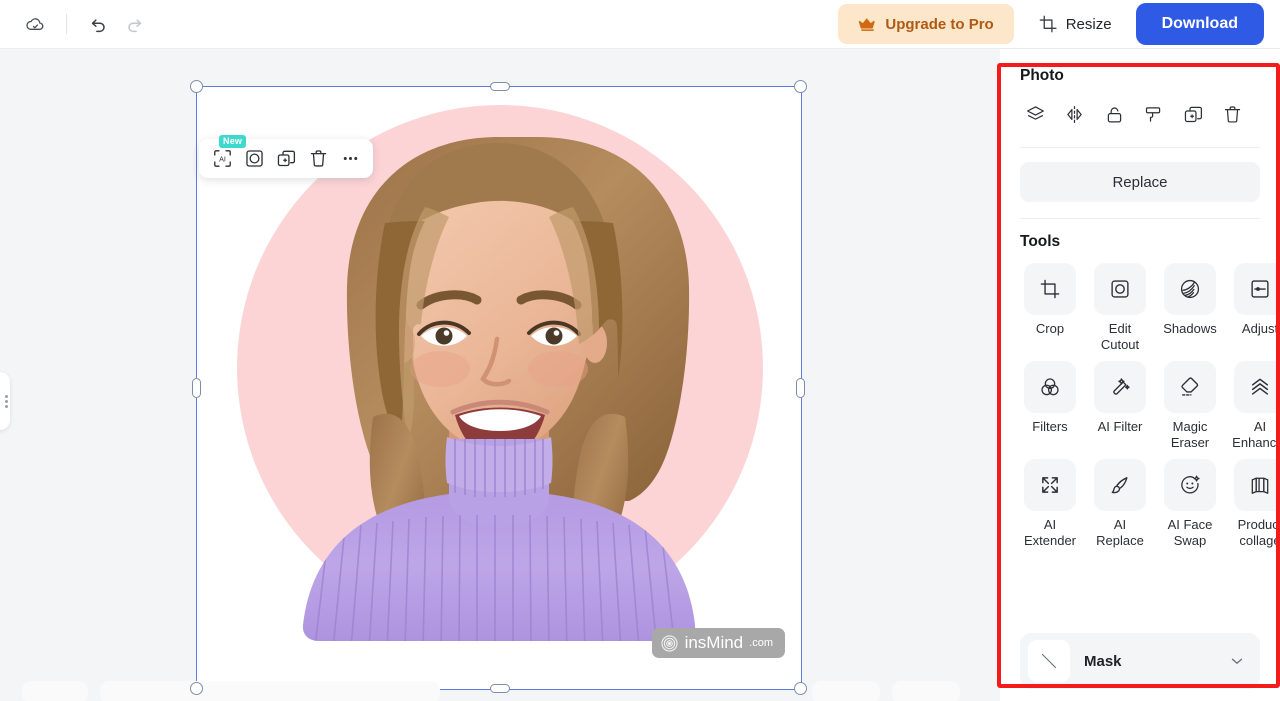 The height and width of the screenshot is (701, 1280). Describe the element at coordinates (1190, 434) in the screenshot. I see `tool-label: Magic Eraser` at that location.